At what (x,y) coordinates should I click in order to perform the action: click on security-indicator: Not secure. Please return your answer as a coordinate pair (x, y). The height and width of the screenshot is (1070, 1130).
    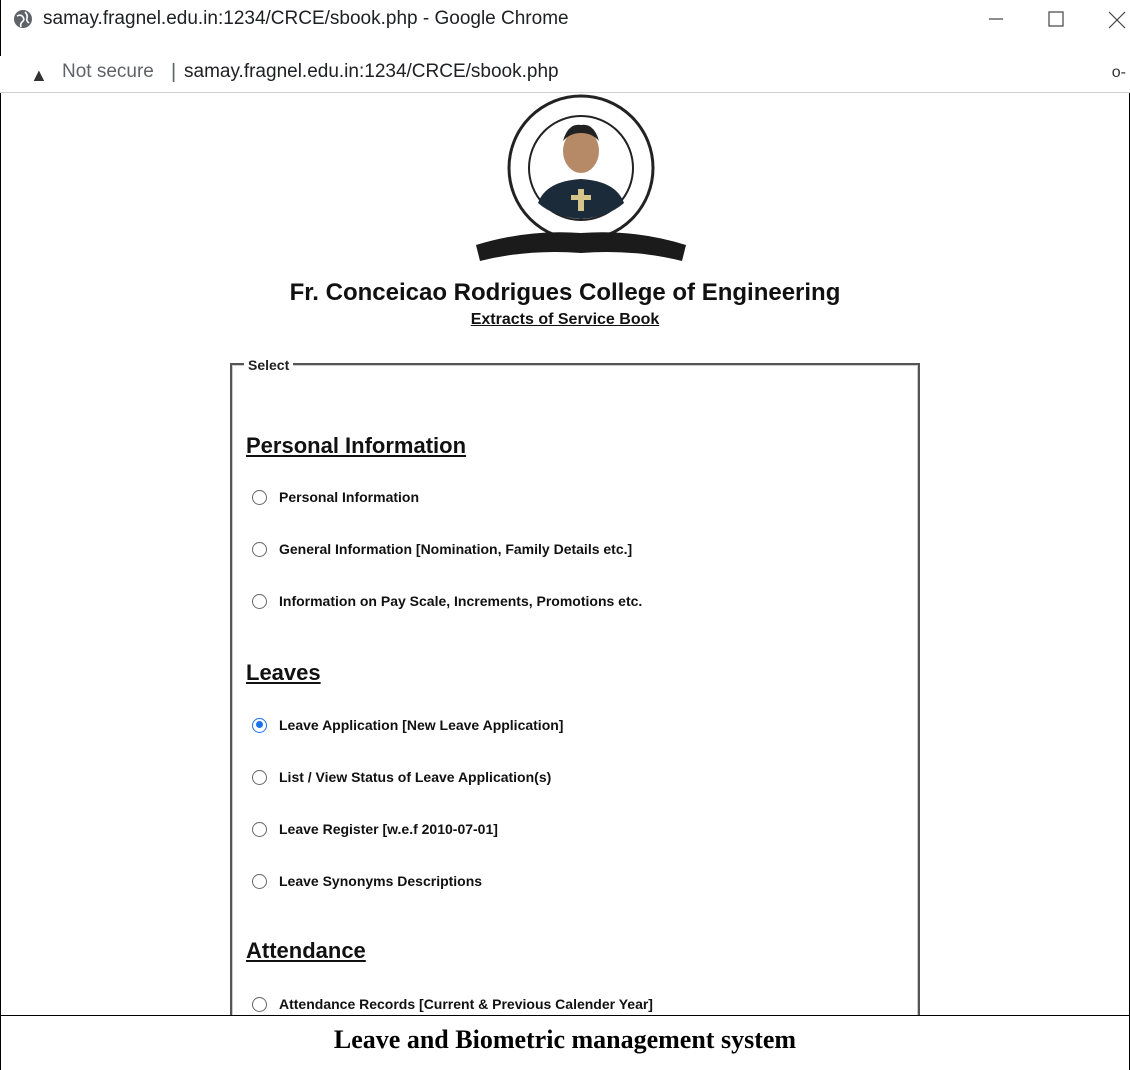
    Looking at the image, I should click on (108, 72).